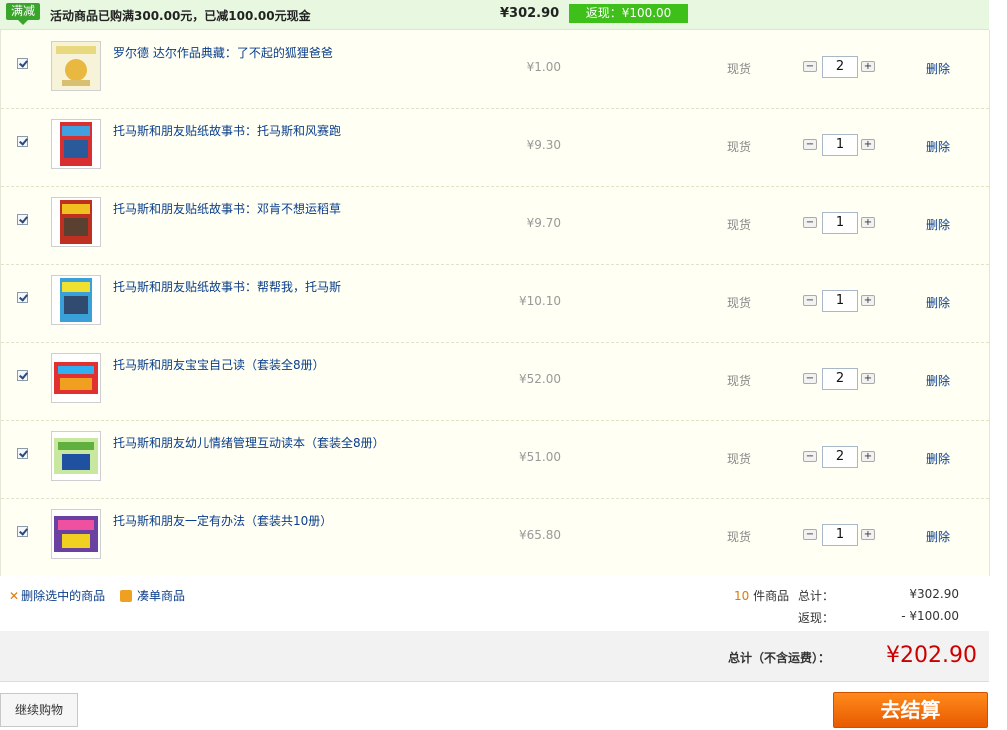  What do you see at coordinates (779, 658) in the screenshot?
I see `grand-total-label: 总计（不含运费）：` at bounding box center [779, 658].